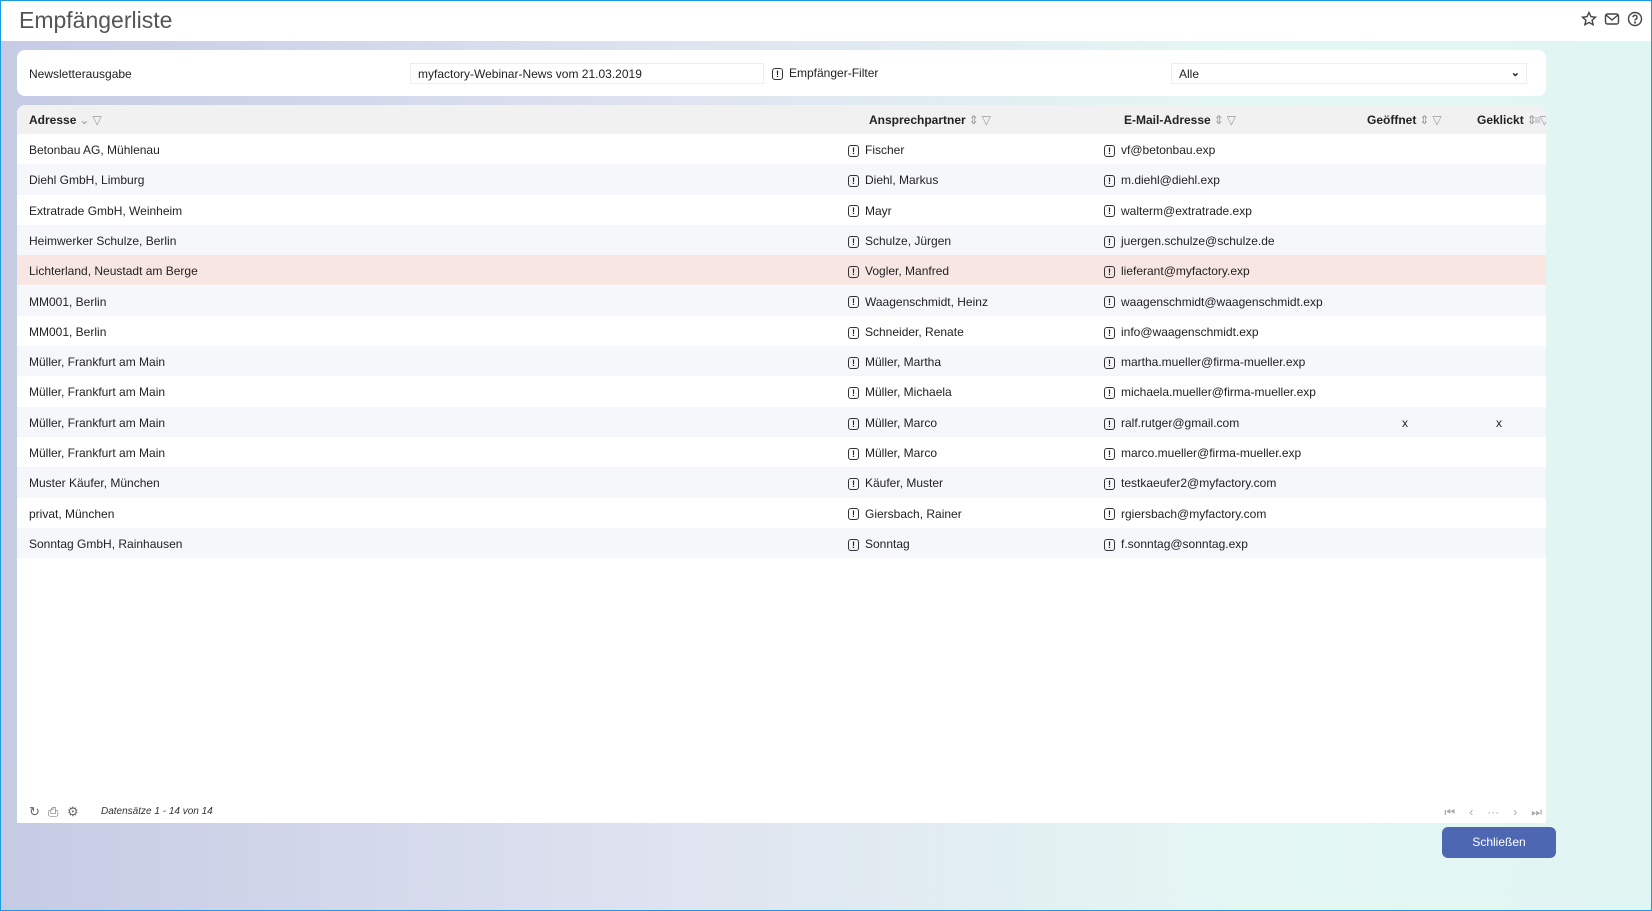 This screenshot has height=911, width=1652. I want to click on column-email: E-Mail-Adresse ⇕ ▽, so click(1180, 120).